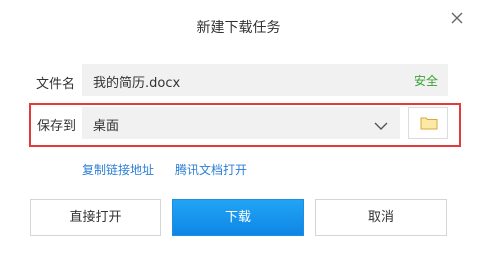 The width and height of the screenshot is (477, 264). I want to click on save-location-label: 保存到, so click(57, 126).